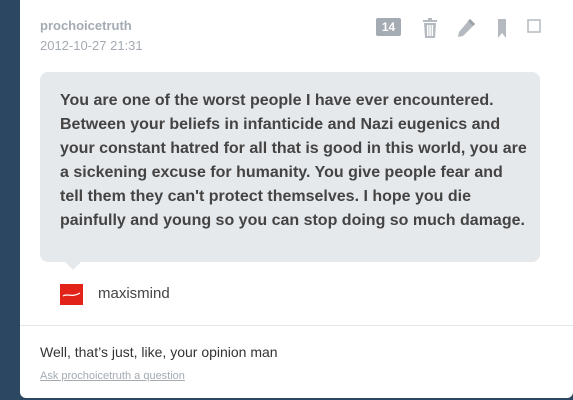 The image size is (573, 400). Describe the element at coordinates (503, 28) in the screenshot. I see `bookmark-icon` at that location.